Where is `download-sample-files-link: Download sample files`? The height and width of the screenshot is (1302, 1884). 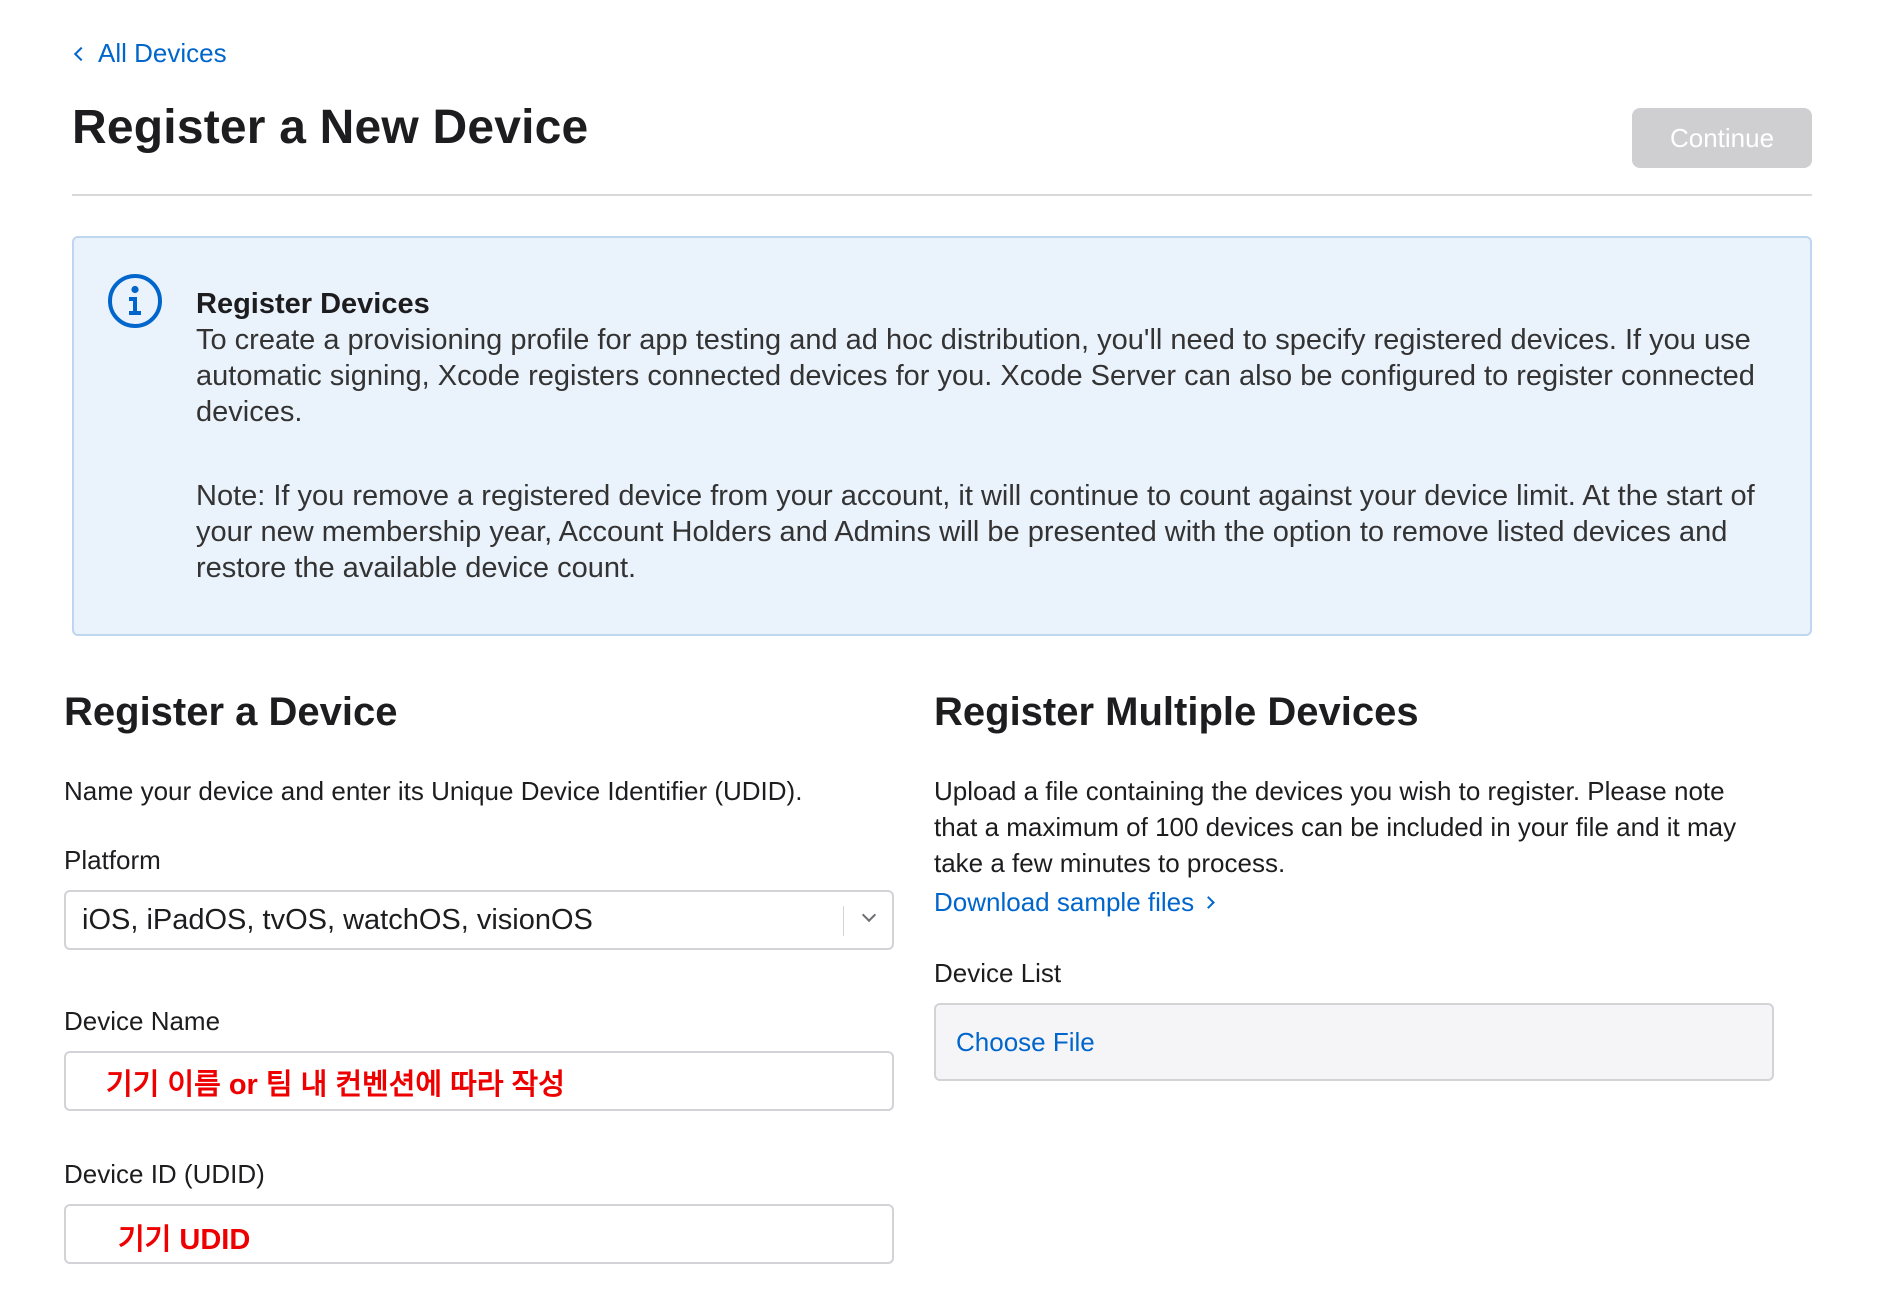
download-sample-files-link: Download sample files is located at coordinates (1075, 902).